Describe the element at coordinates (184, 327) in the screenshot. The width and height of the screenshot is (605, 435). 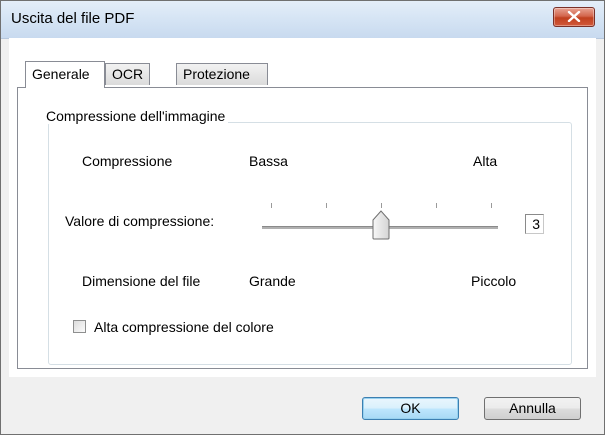
I see `color-compression-label: Alta compressione del colore` at that location.